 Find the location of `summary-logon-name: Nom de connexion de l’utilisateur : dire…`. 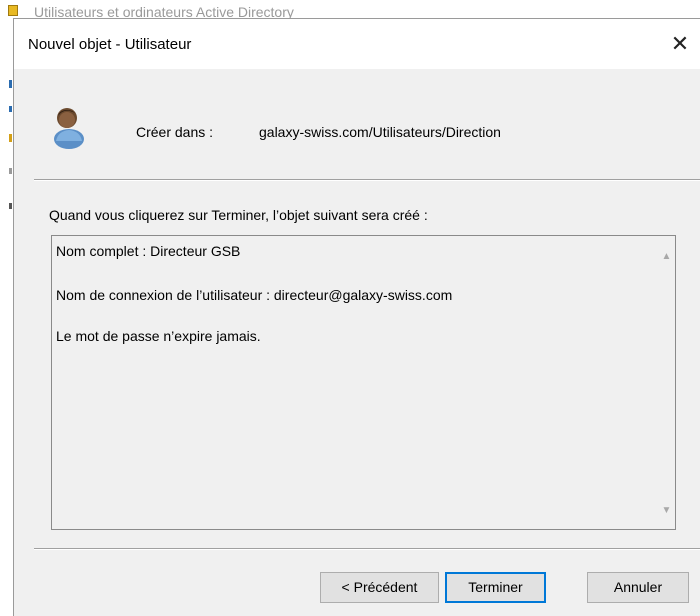

summary-logon-name: Nom de connexion de l’utilisateur : dire… is located at coordinates (254, 295).